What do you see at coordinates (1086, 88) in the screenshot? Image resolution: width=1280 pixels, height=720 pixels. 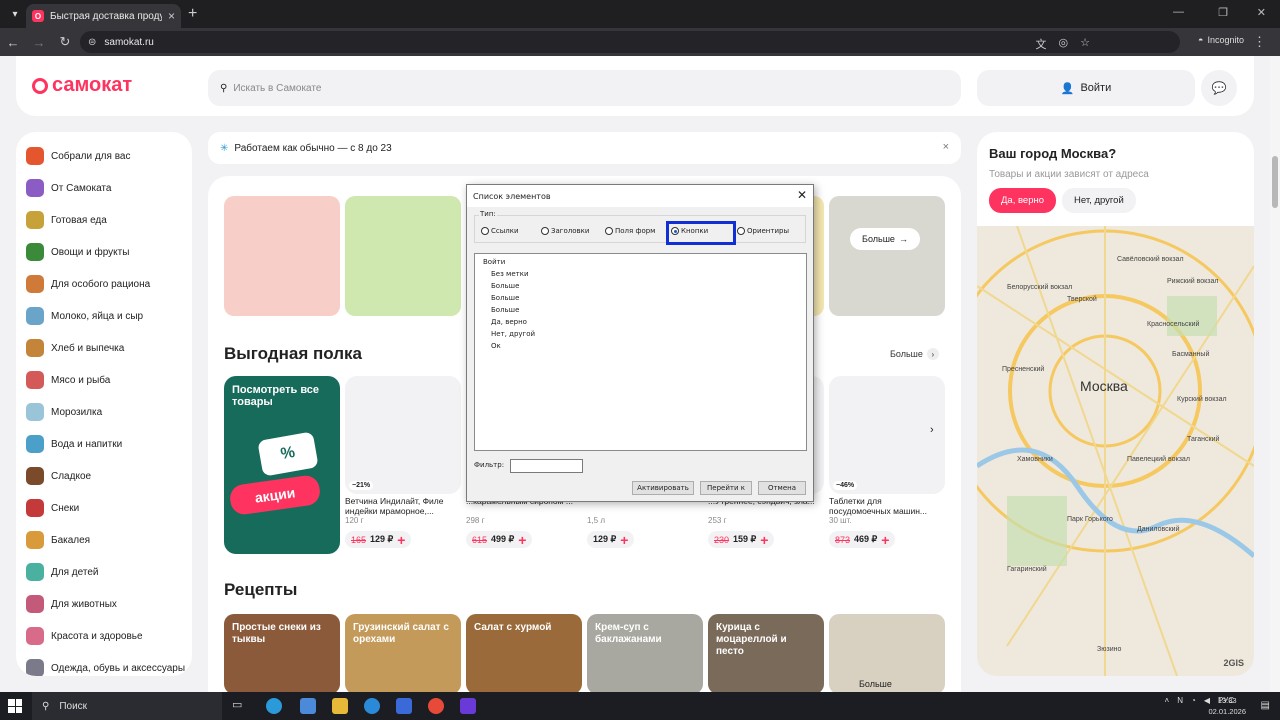 I see `login-button: 👤 Войти` at bounding box center [1086, 88].